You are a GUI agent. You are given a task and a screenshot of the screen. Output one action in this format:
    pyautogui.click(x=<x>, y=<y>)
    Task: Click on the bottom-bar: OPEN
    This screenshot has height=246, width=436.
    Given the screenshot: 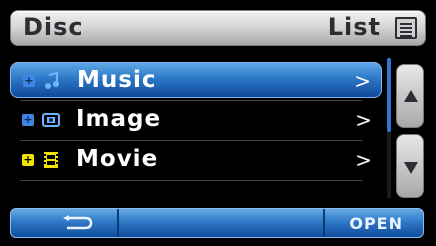 What is the action you would take?
    pyautogui.click(x=217, y=223)
    